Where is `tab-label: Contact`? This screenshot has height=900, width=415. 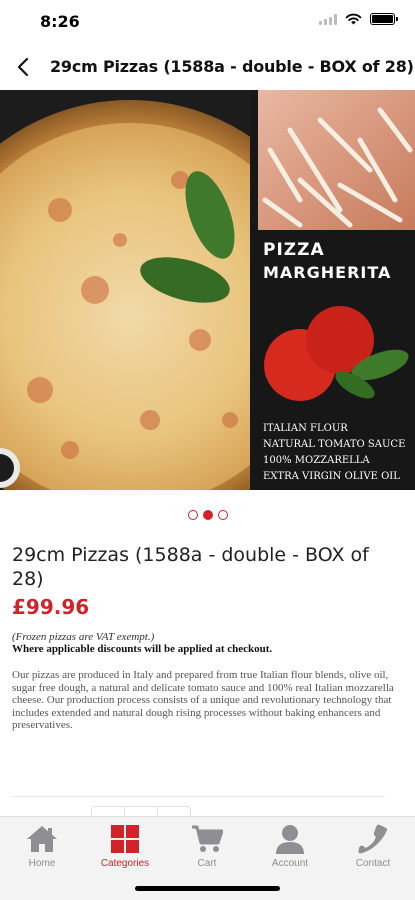
tab-label: Contact is located at coordinates (373, 863).